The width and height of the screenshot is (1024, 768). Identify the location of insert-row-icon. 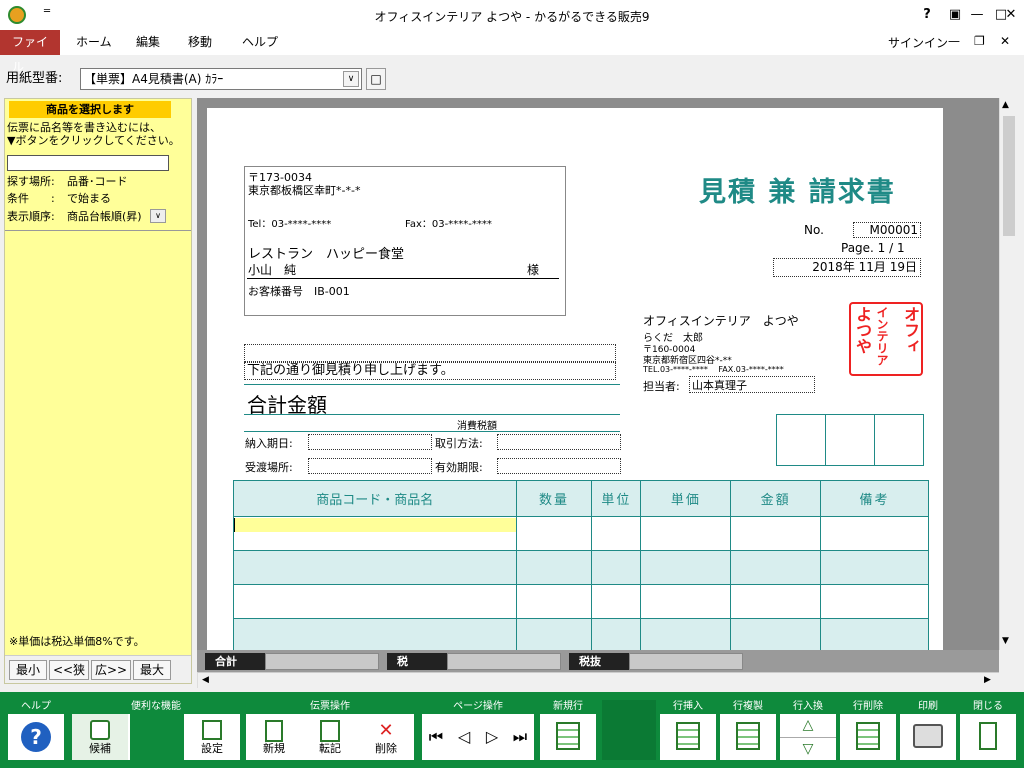
(688, 736).